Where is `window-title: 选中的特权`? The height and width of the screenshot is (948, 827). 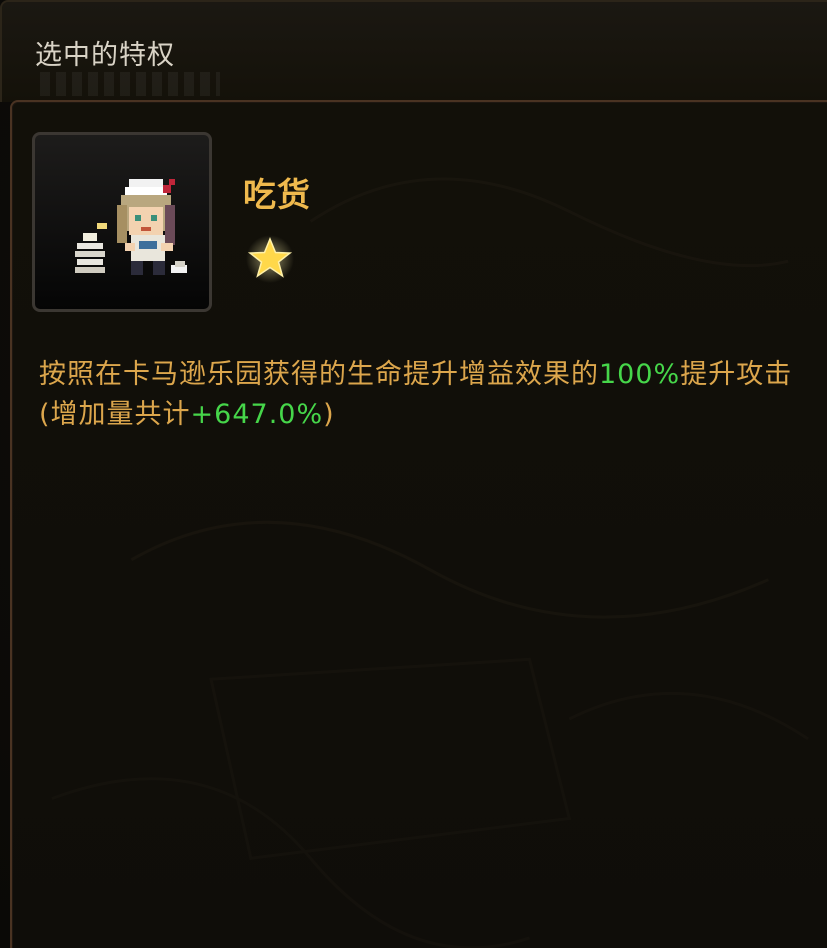
window-title: 选中的特权 is located at coordinates (105, 55).